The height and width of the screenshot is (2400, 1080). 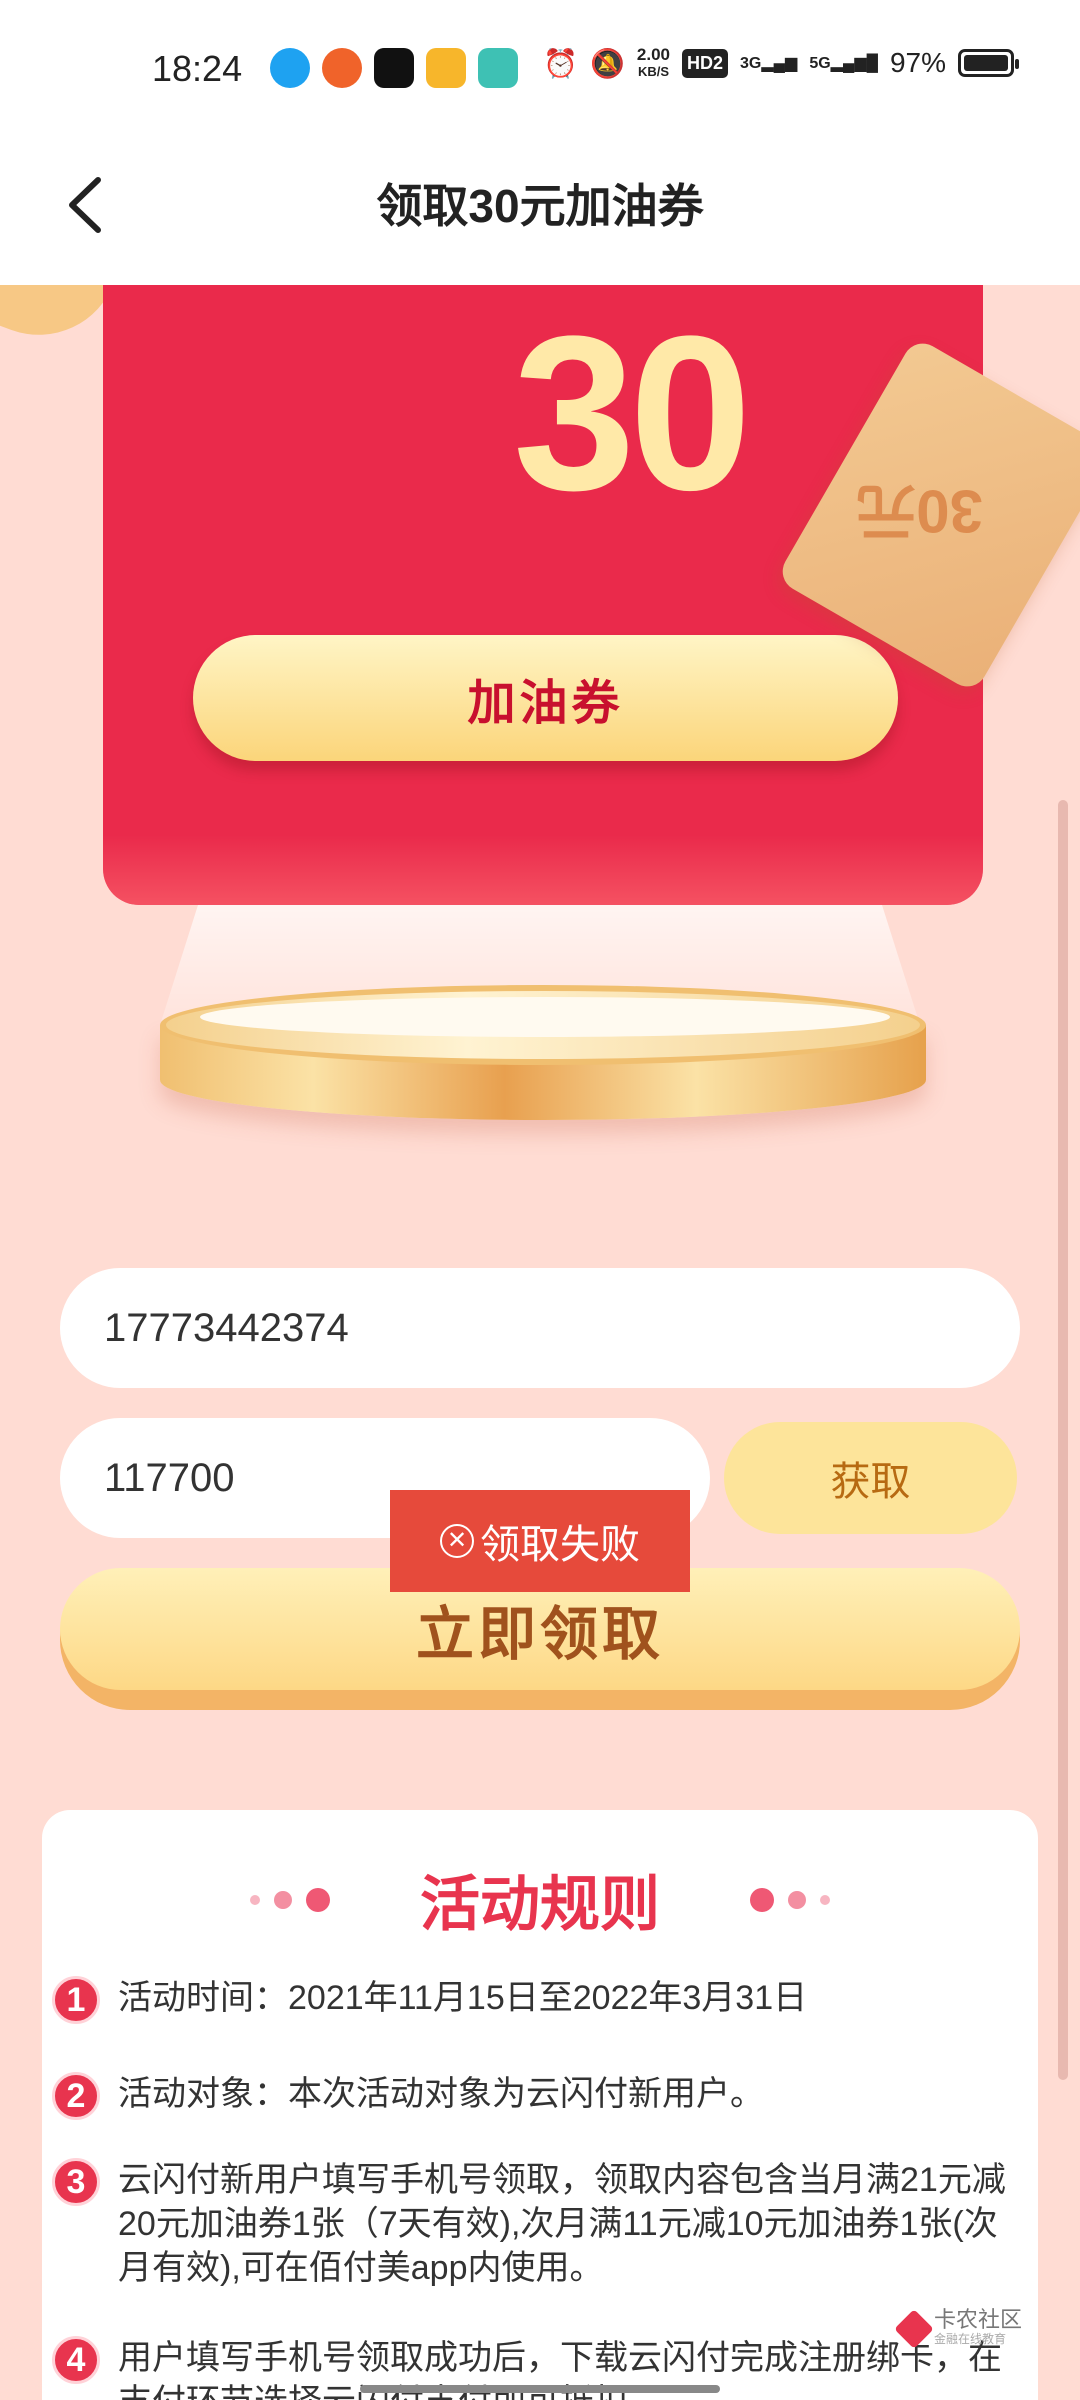 I want to click on error-circle-icon: ✕, so click(x=457, y=1541).